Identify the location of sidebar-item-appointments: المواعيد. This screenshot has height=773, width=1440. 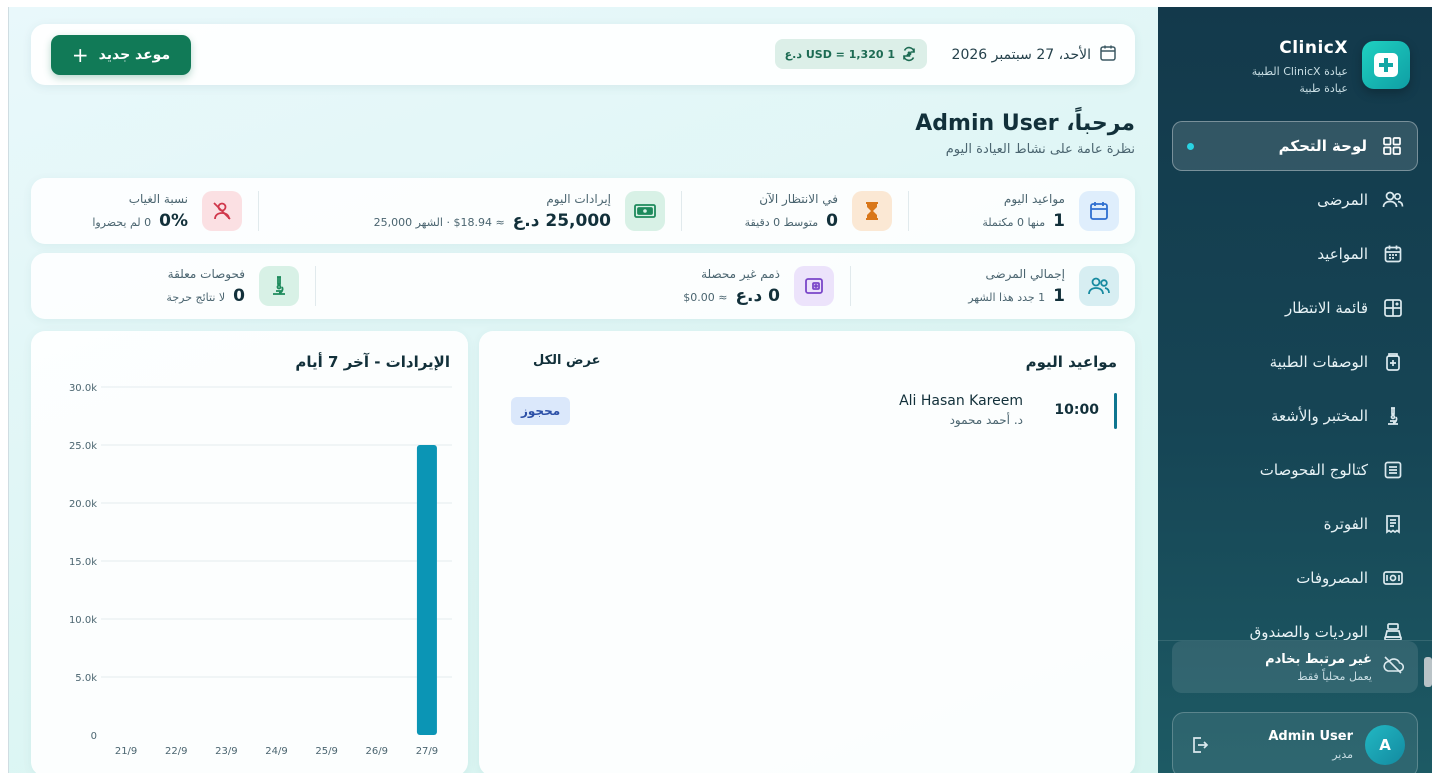
(1295, 254).